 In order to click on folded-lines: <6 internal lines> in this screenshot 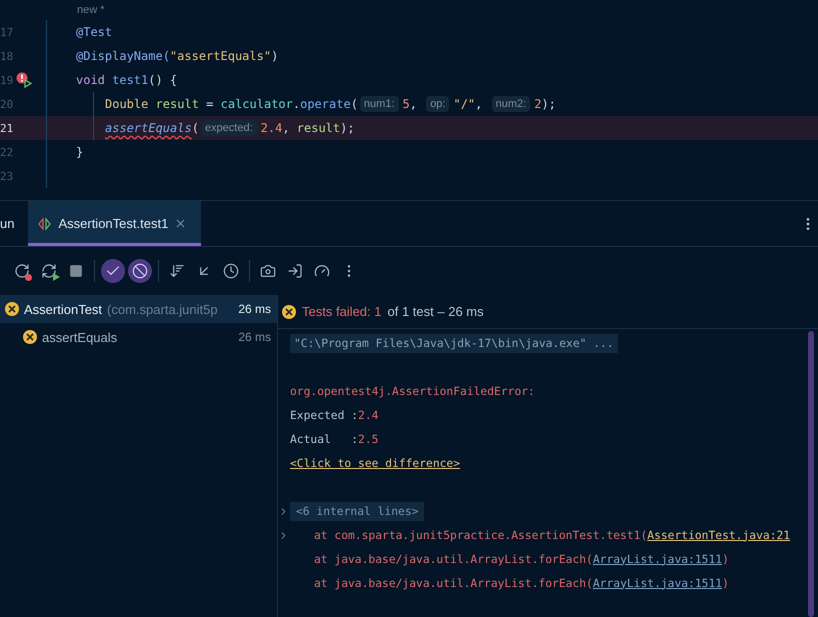, I will do `click(357, 511)`.